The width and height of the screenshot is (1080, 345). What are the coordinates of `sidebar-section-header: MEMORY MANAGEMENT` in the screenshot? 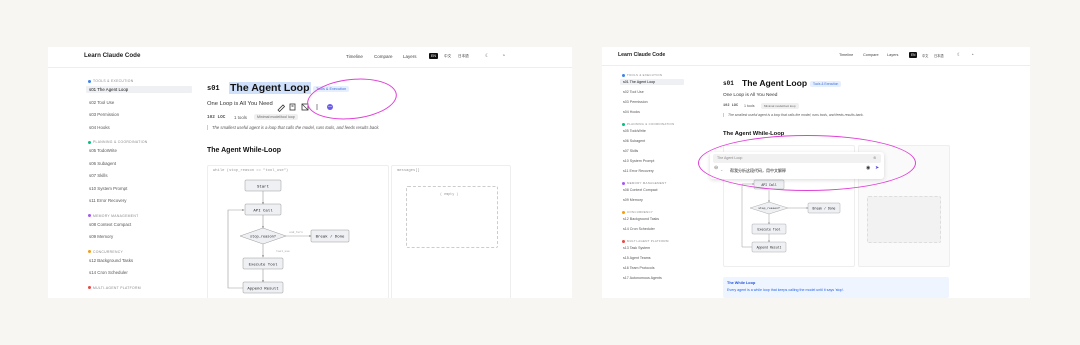 It's located at (644, 183).